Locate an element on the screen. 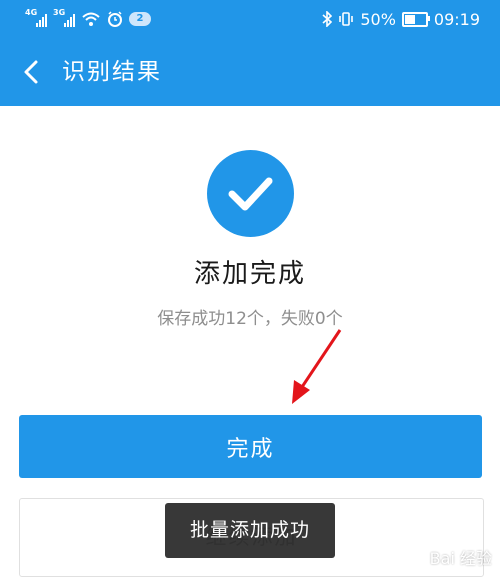  result-title: 添加完成 is located at coordinates (249, 274).